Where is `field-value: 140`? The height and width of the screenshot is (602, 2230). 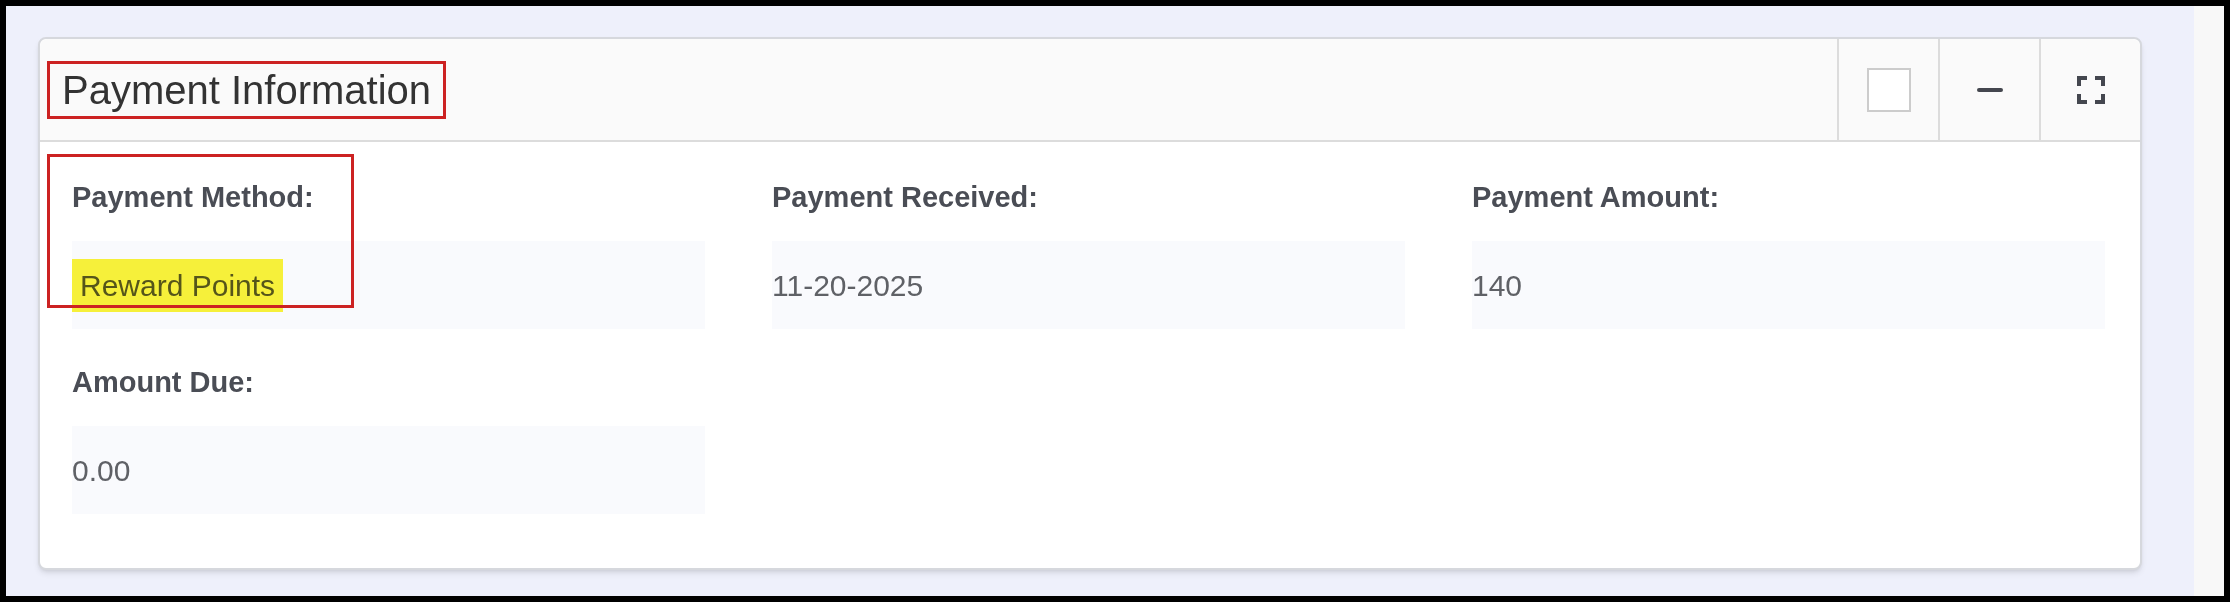 field-value: 140 is located at coordinates (1497, 285).